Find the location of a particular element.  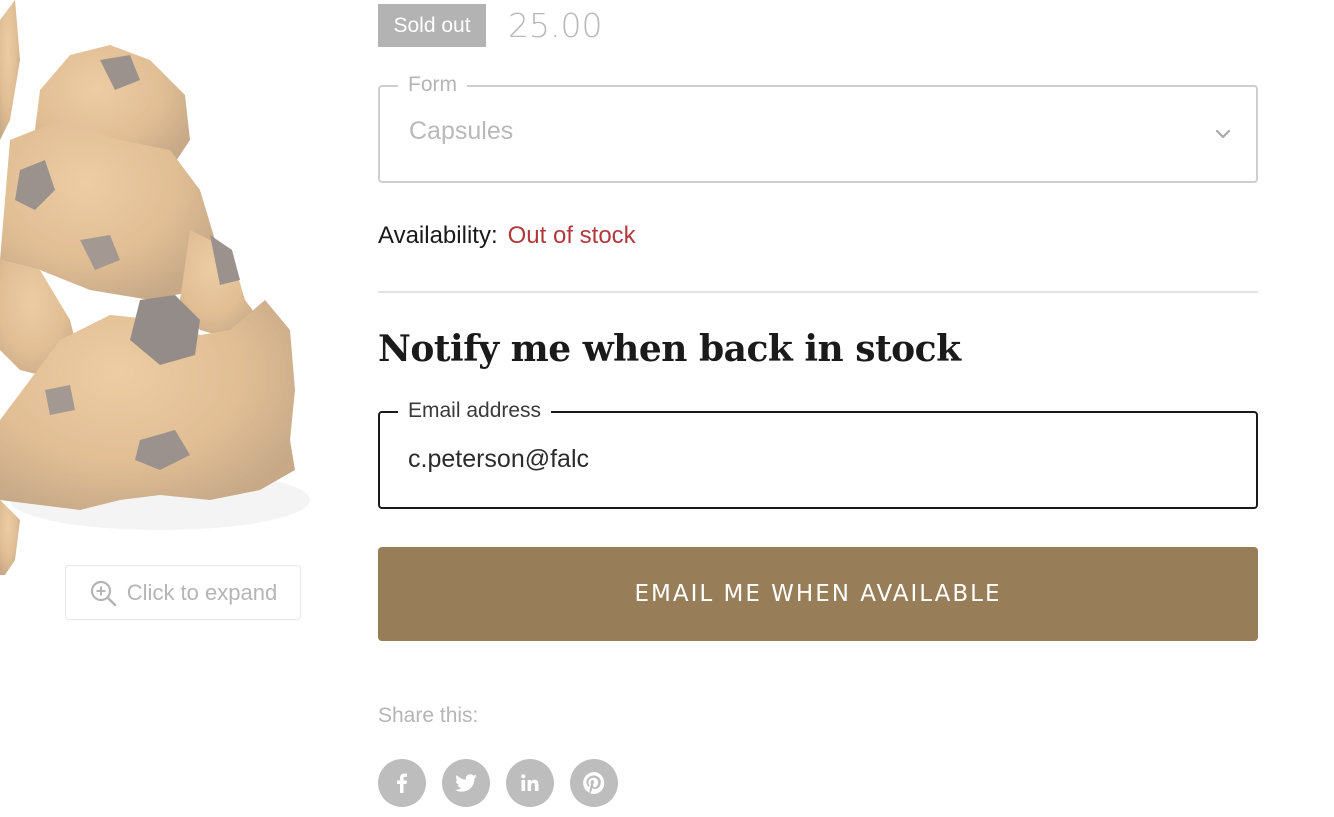

chevron-down-icon is located at coordinates (1223, 134).